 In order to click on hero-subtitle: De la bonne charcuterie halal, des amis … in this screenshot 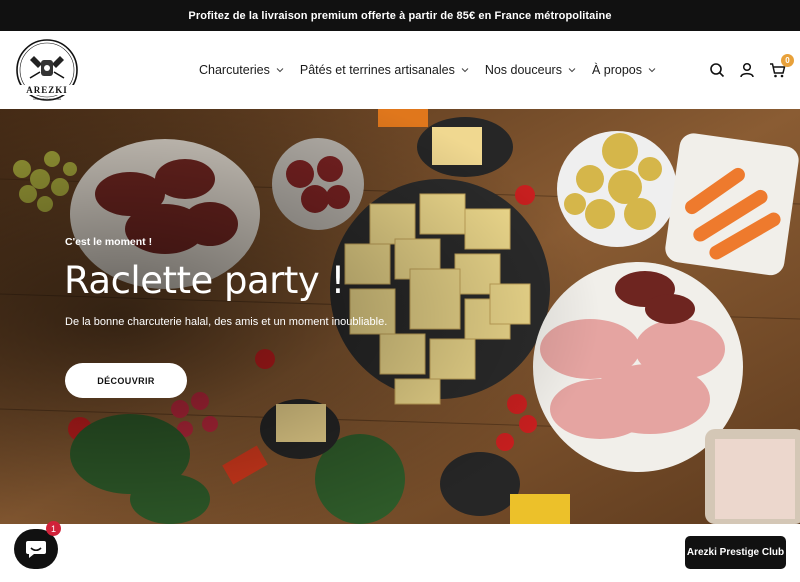, I will do `click(226, 322)`.